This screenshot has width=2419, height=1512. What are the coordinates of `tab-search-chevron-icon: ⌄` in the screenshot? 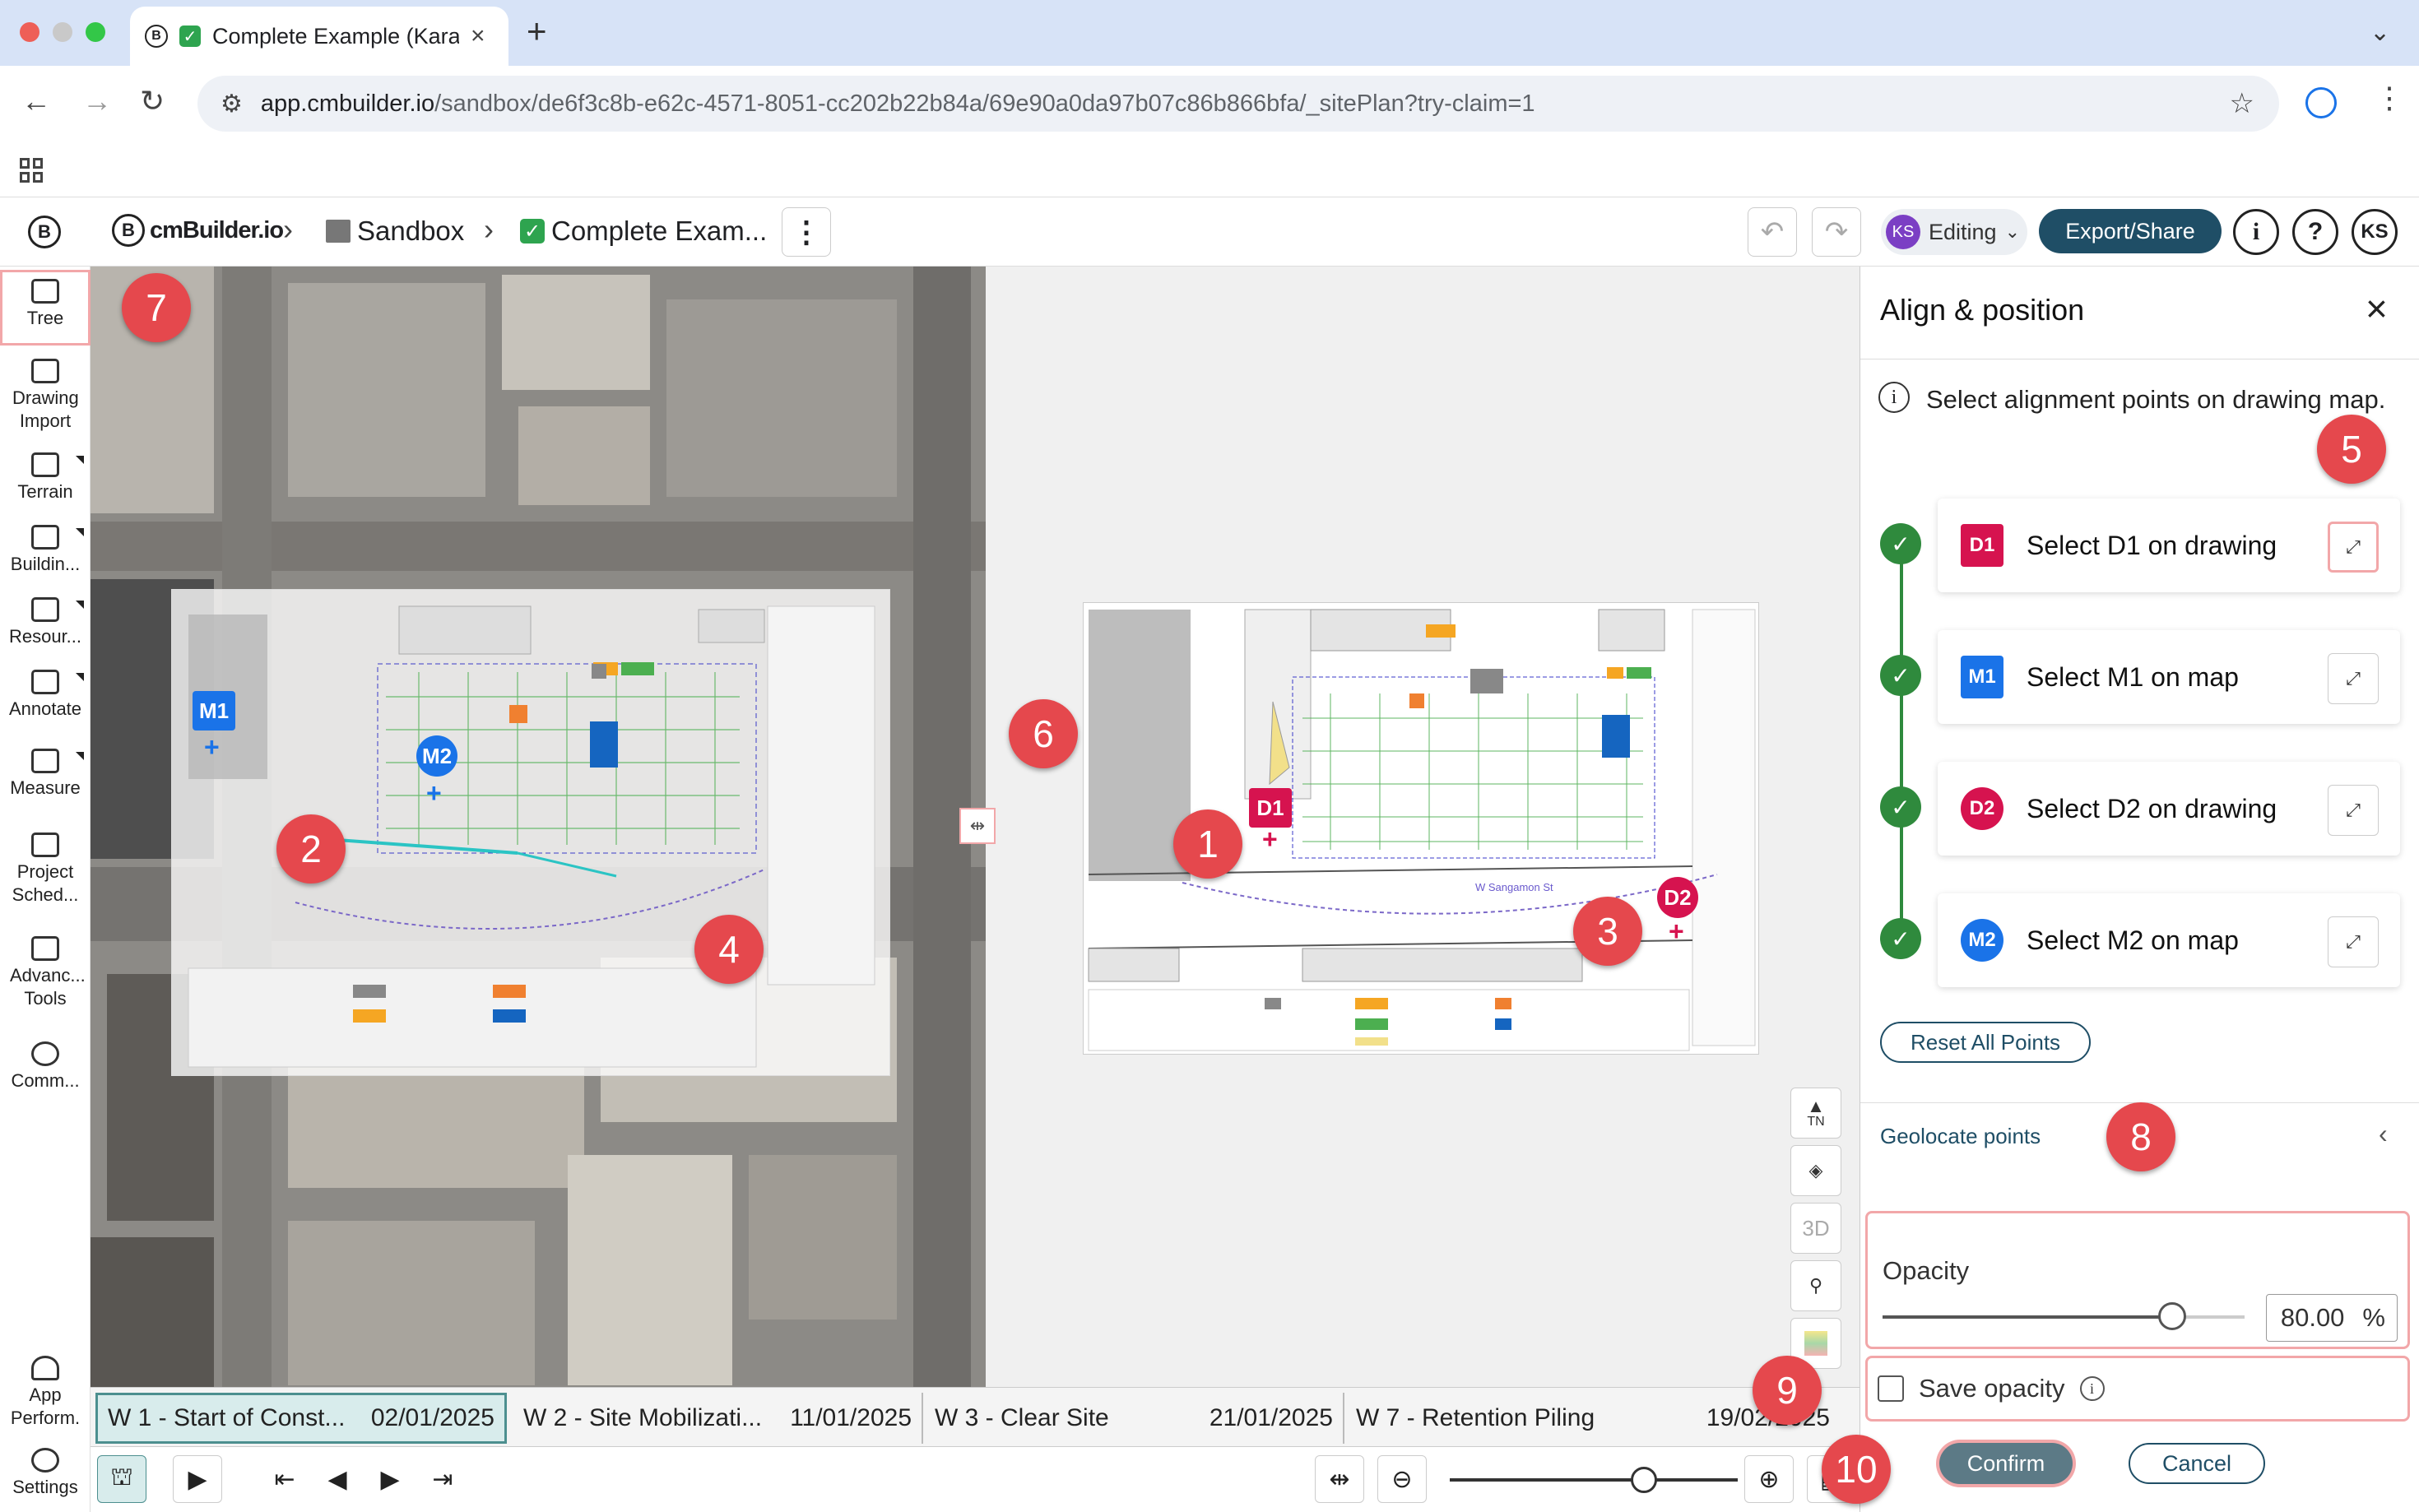 It's located at (2380, 32).